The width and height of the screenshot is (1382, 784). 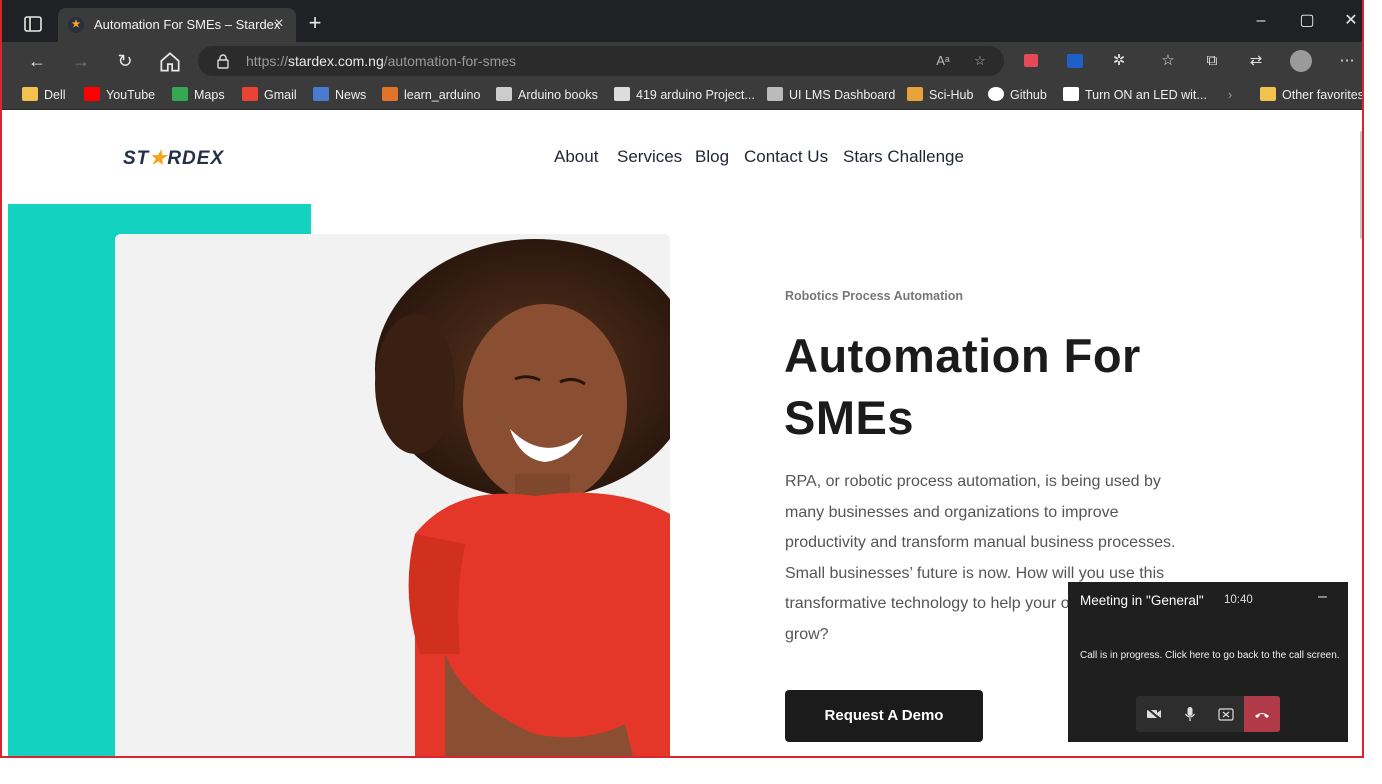 I want to click on active-tab: ★ Automation For SMEs – Stardex ×, so click(x=177, y=25).